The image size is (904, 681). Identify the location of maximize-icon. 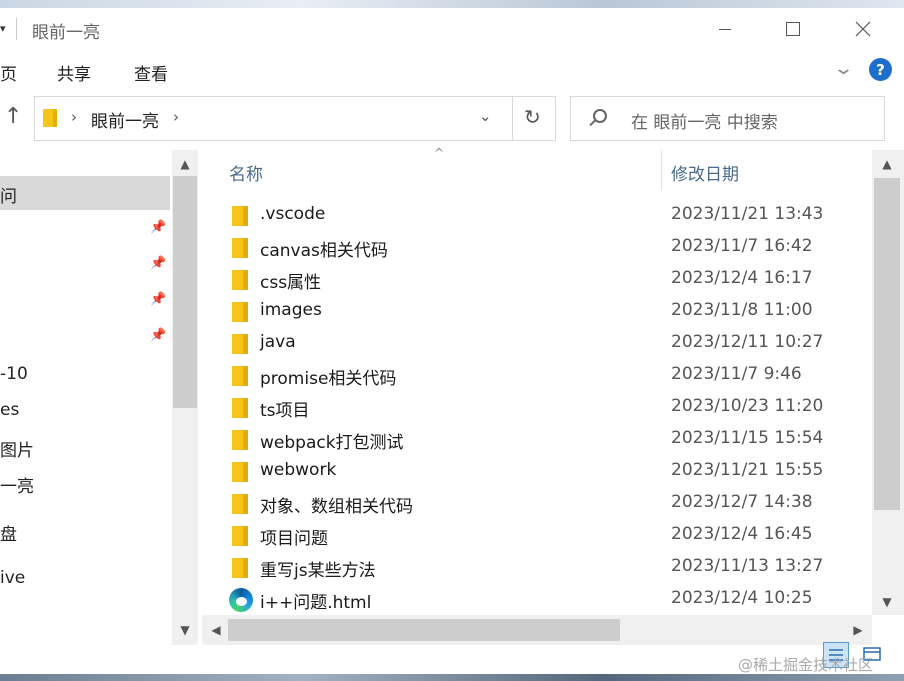
(793, 29).